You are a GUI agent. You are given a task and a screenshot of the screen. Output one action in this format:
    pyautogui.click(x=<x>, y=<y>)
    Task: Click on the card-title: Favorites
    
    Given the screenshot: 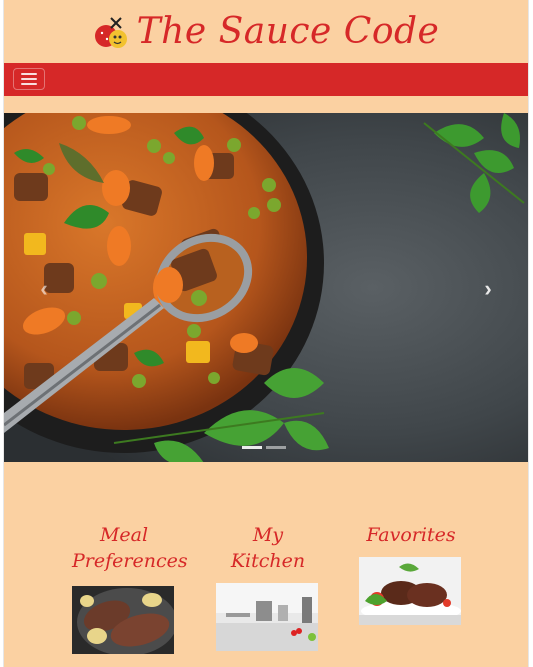 What is the action you would take?
    pyautogui.click(x=411, y=535)
    